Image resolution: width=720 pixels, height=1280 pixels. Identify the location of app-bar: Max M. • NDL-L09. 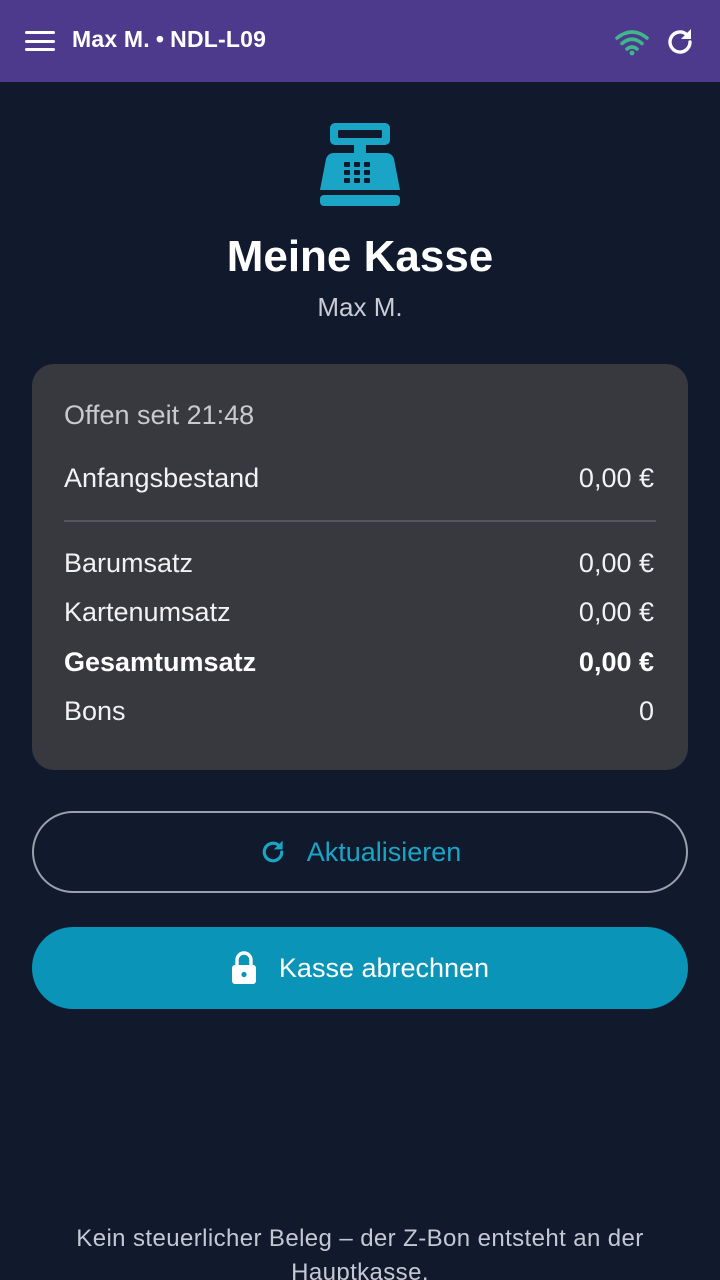
(360, 41).